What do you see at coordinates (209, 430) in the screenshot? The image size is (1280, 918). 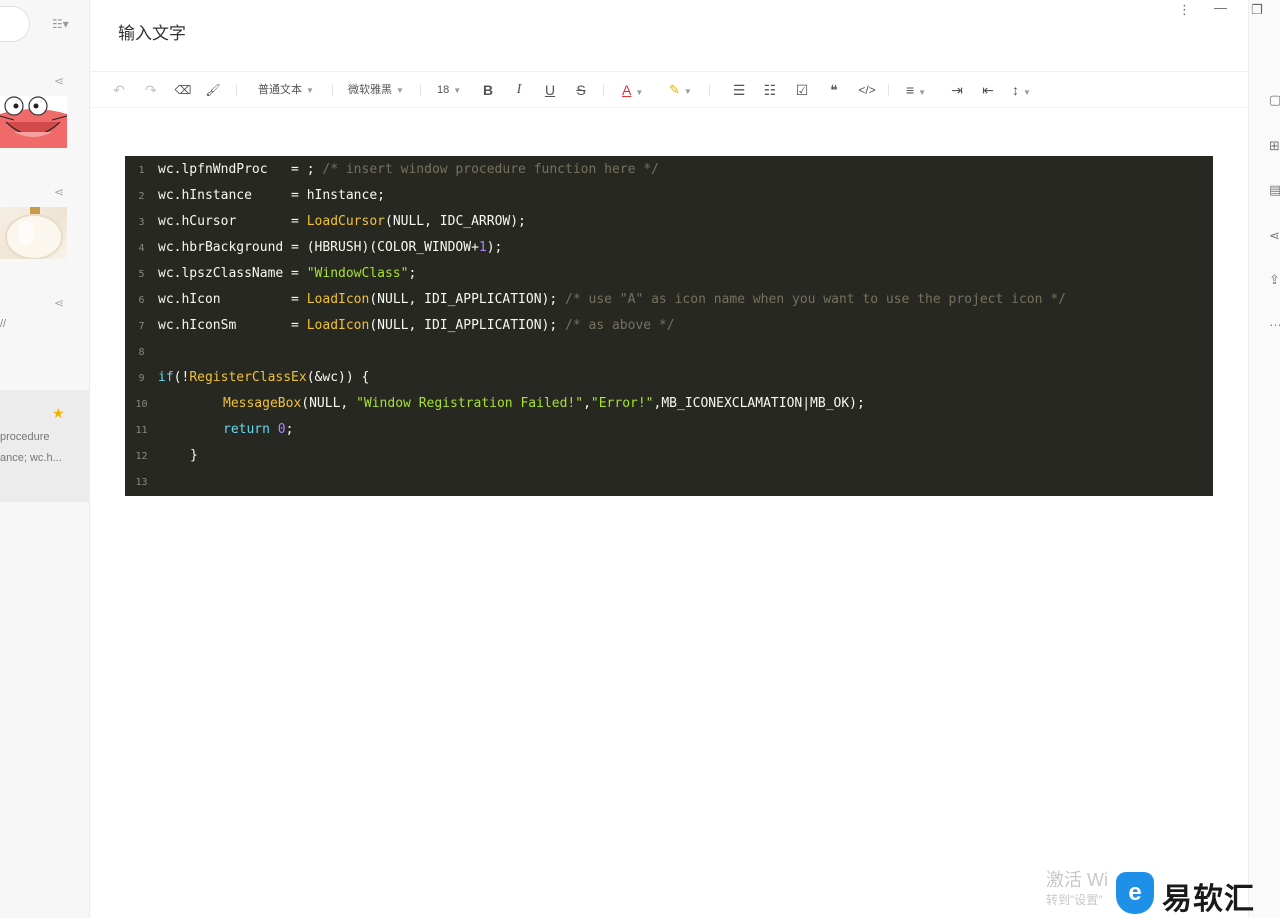 I see `code-line: 11 return 0;` at bounding box center [209, 430].